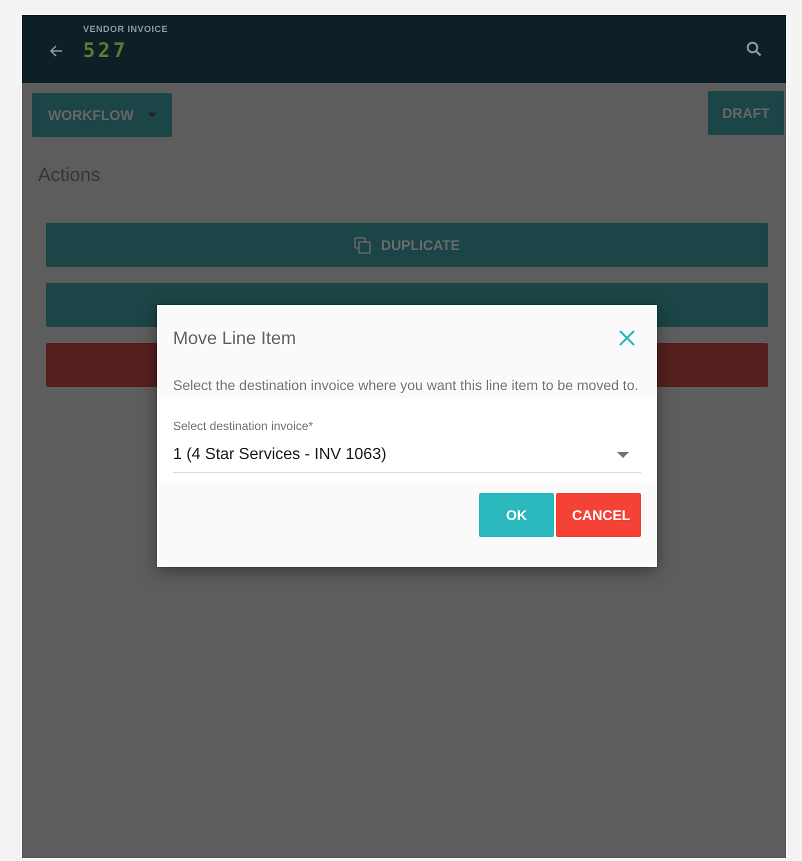 Image resolution: width=802 pixels, height=861 pixels. What do you see at coordinates (407, 459) in the screenshot?
I see `invoice-select: 1 (4 Star Services - INV 1063)` at bounding box center [407, 459].